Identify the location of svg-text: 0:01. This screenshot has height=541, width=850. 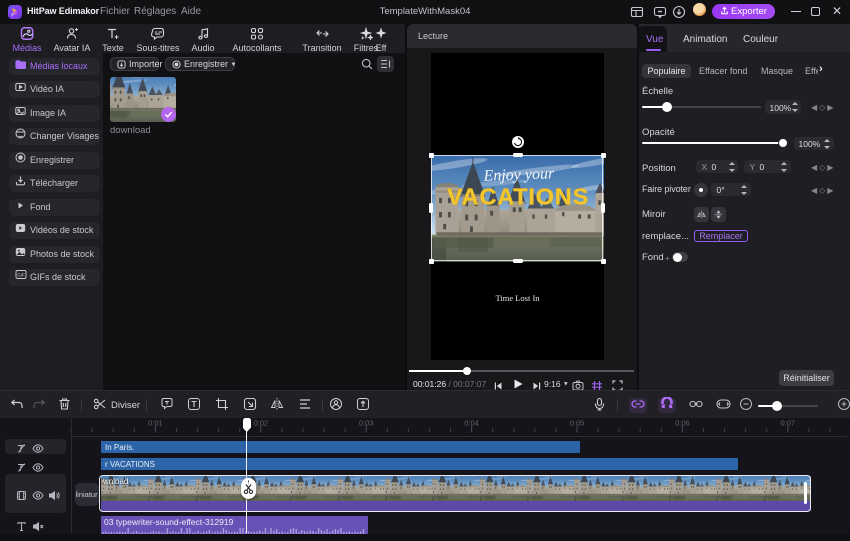
(155, 423).